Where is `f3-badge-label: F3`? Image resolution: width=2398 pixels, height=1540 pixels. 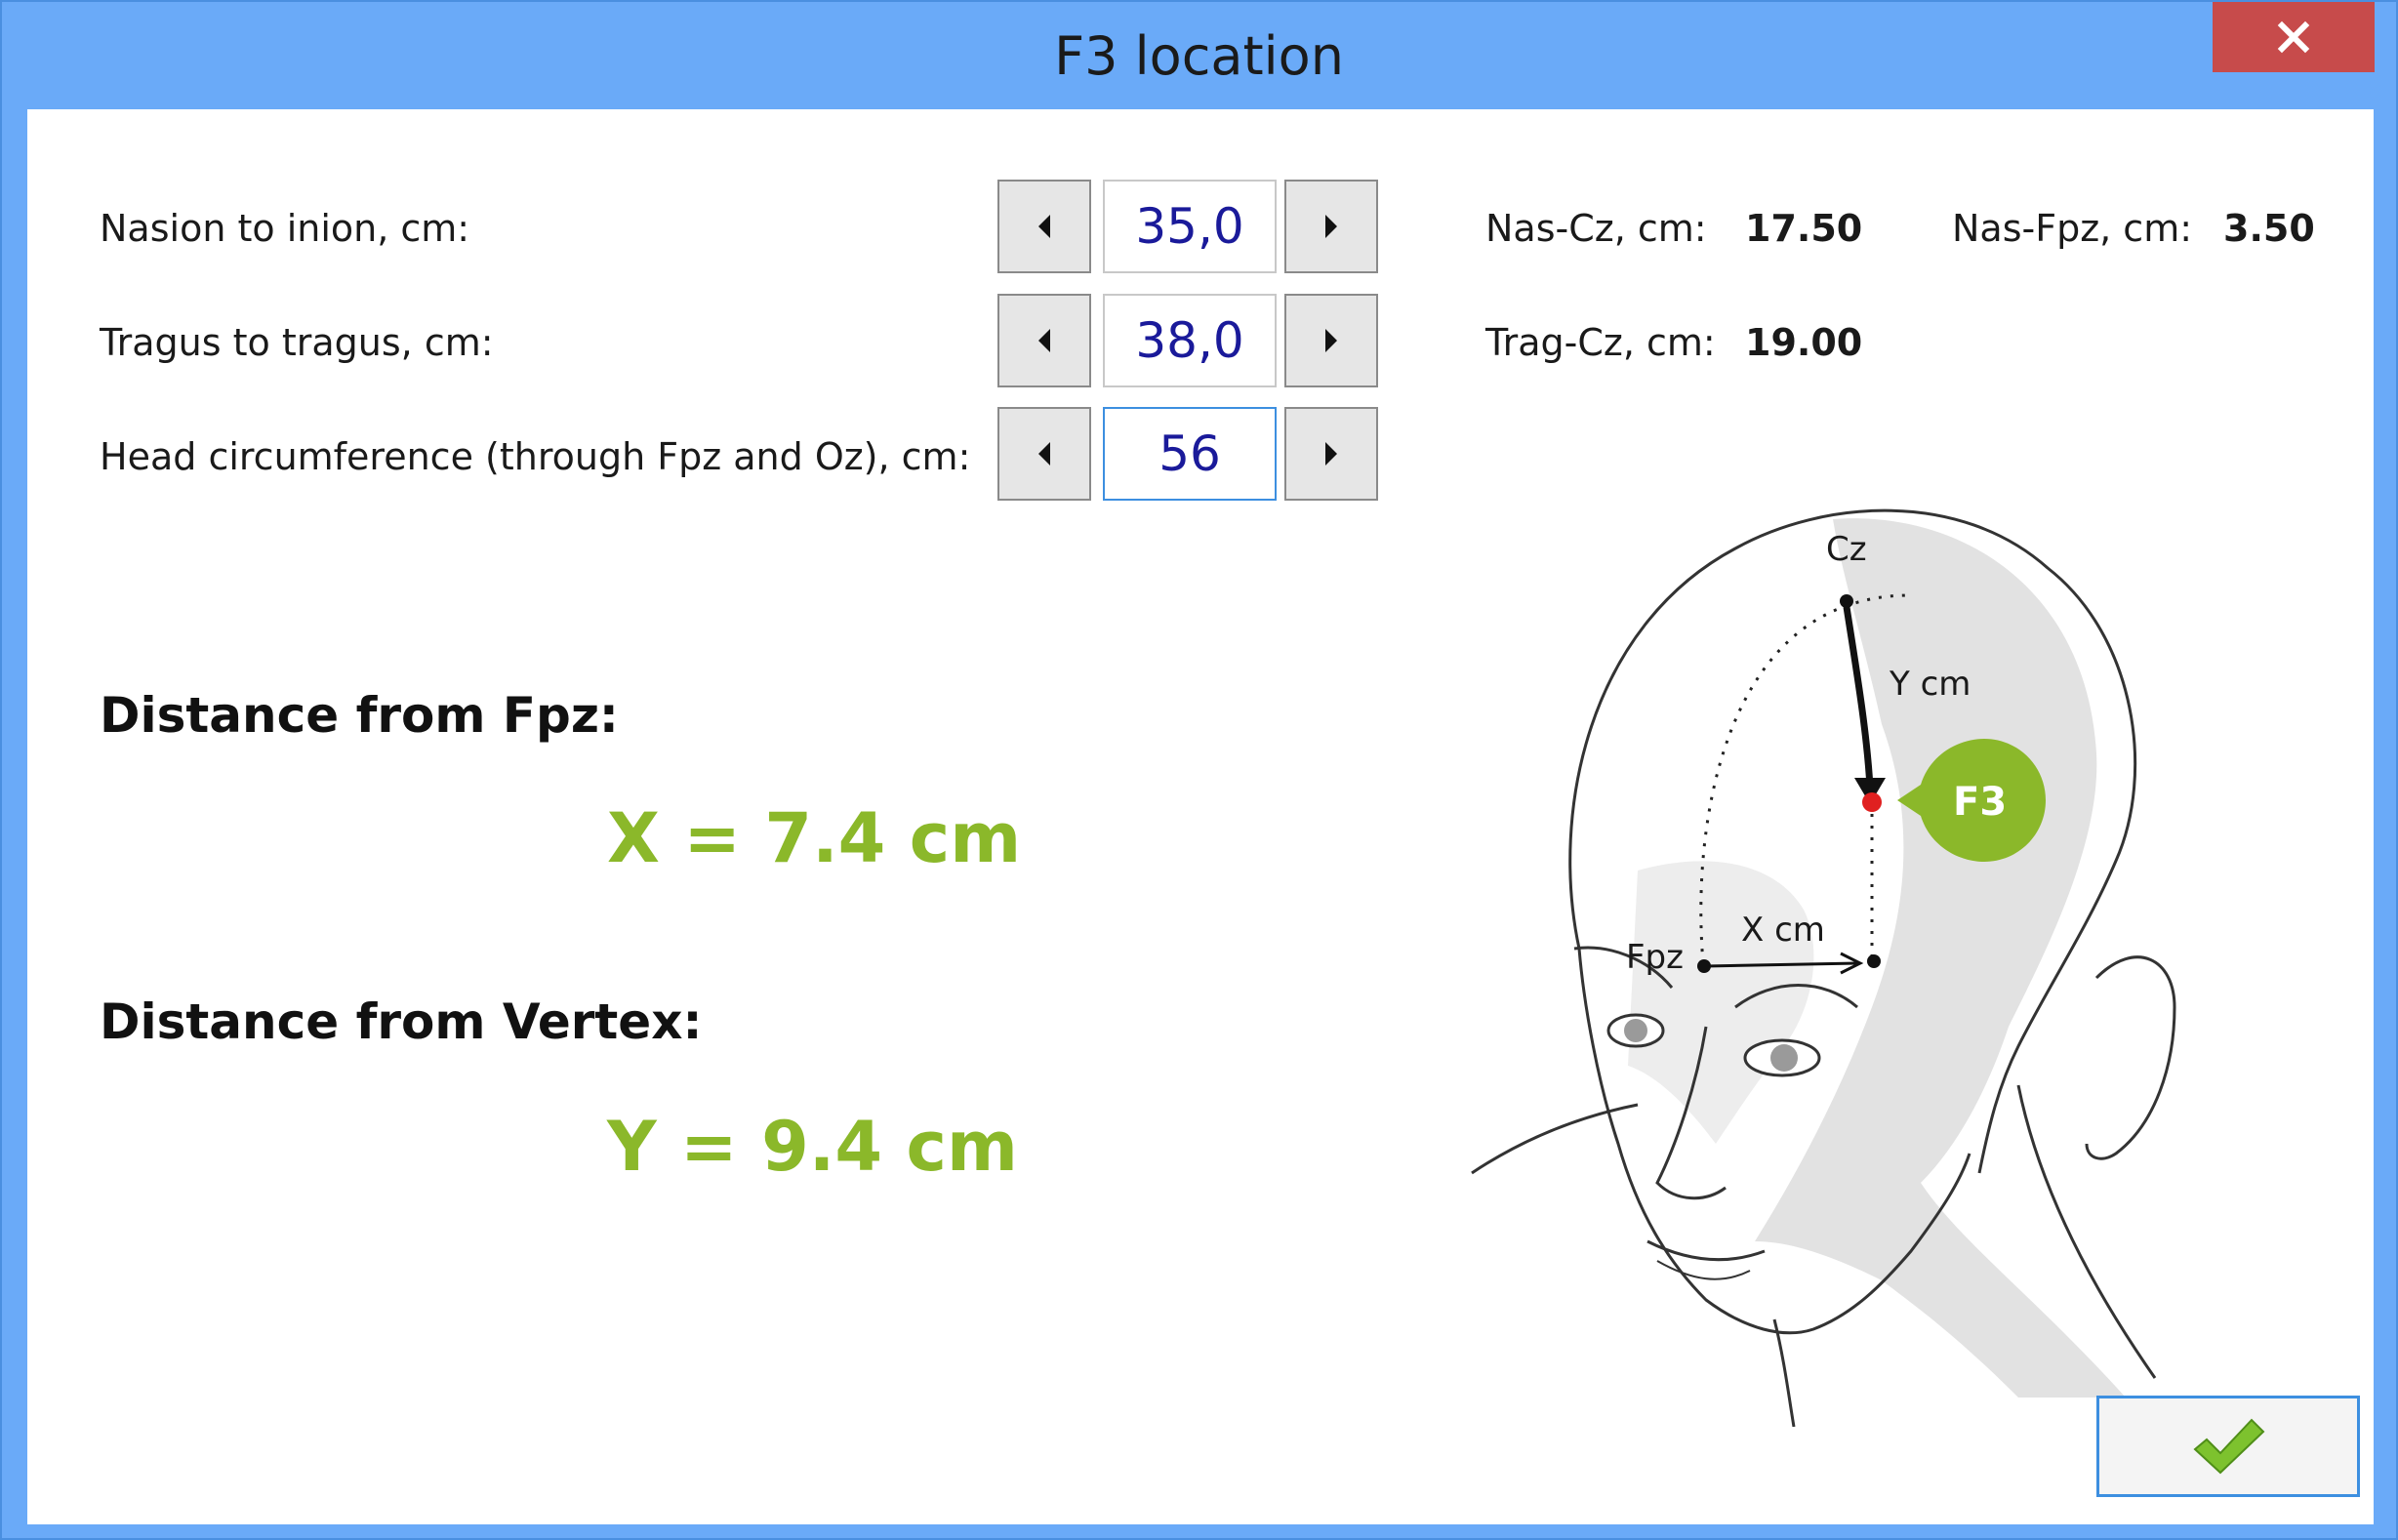 f3-badge-label: F3 is located at coordinates (1980, 802).